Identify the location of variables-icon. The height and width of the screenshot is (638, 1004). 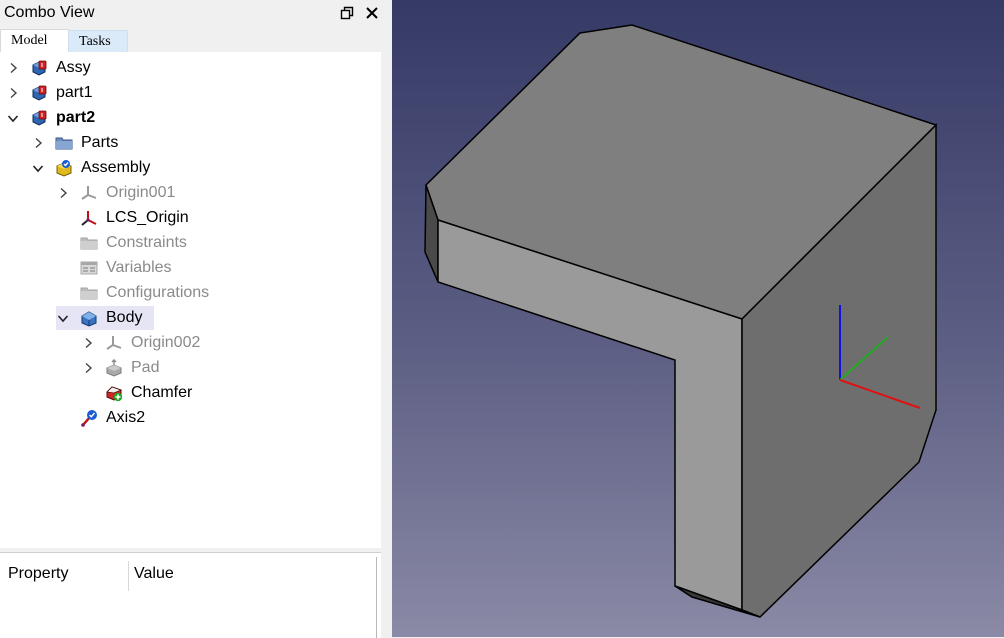
(89, 268).